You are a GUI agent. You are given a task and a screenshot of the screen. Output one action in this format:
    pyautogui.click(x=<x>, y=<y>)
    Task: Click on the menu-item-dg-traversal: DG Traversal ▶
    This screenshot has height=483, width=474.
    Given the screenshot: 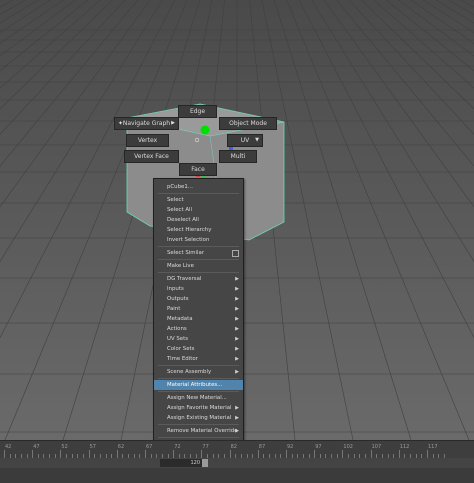 What is the action you would take?
    pyautogui.click(x=198, y=279)
    